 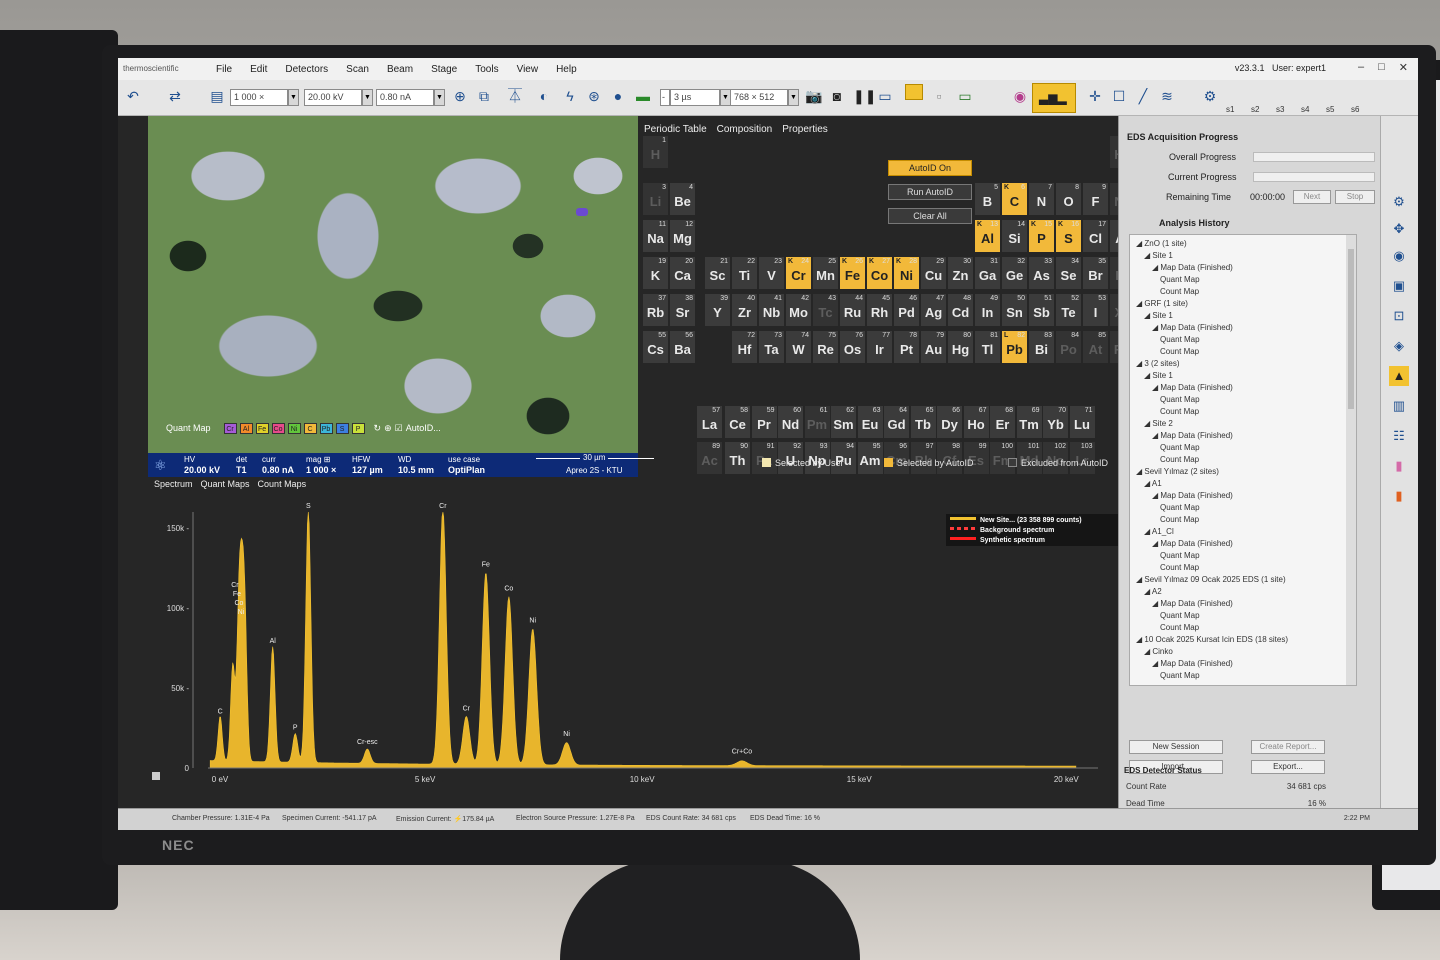 I want to click on element-ho: 67 Ho, so click(x=976, y=422).